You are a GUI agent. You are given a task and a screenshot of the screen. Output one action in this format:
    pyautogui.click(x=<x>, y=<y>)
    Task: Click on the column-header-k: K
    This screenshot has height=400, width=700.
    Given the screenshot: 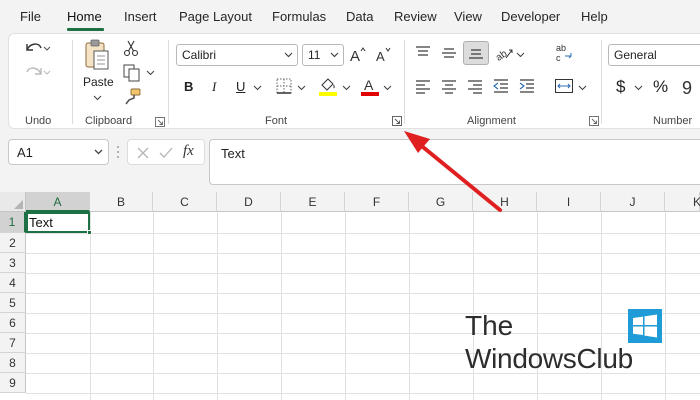 What is the action you would take?
    pyautogui.click(x=682, y=202)
    